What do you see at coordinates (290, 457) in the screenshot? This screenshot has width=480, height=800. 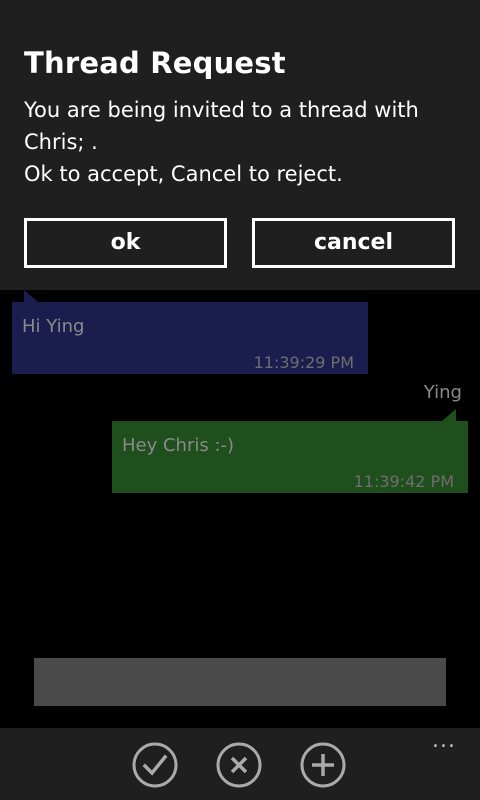 I see `outgoing-message-bubble: Hey Chris :-) 11:39:42 PM` at bounding box center [290, 457].